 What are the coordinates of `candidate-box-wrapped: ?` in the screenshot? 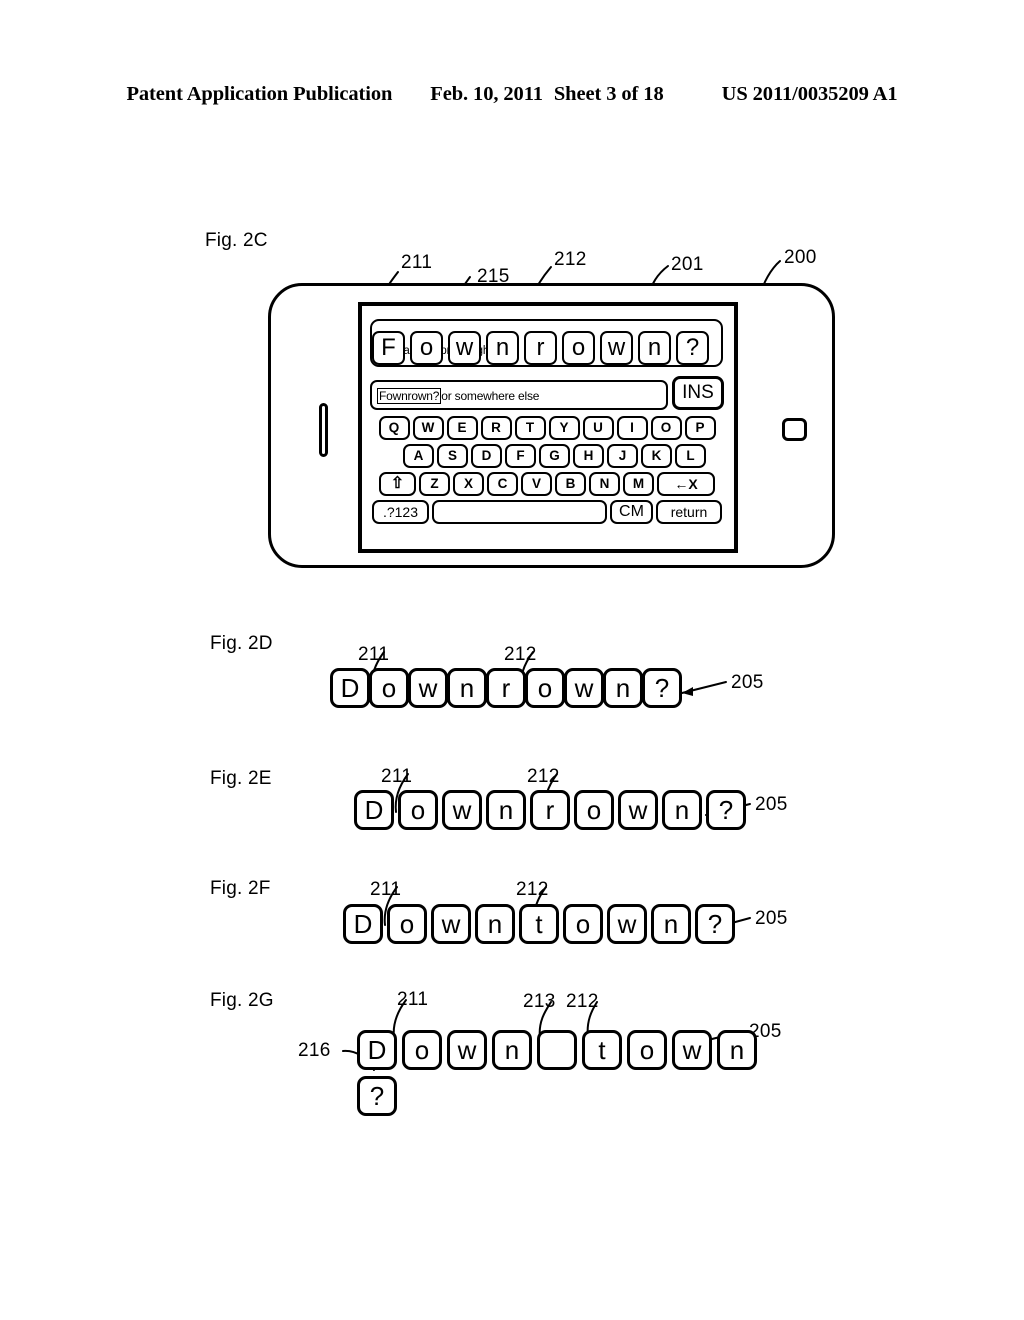 It's located at (377, 1096).